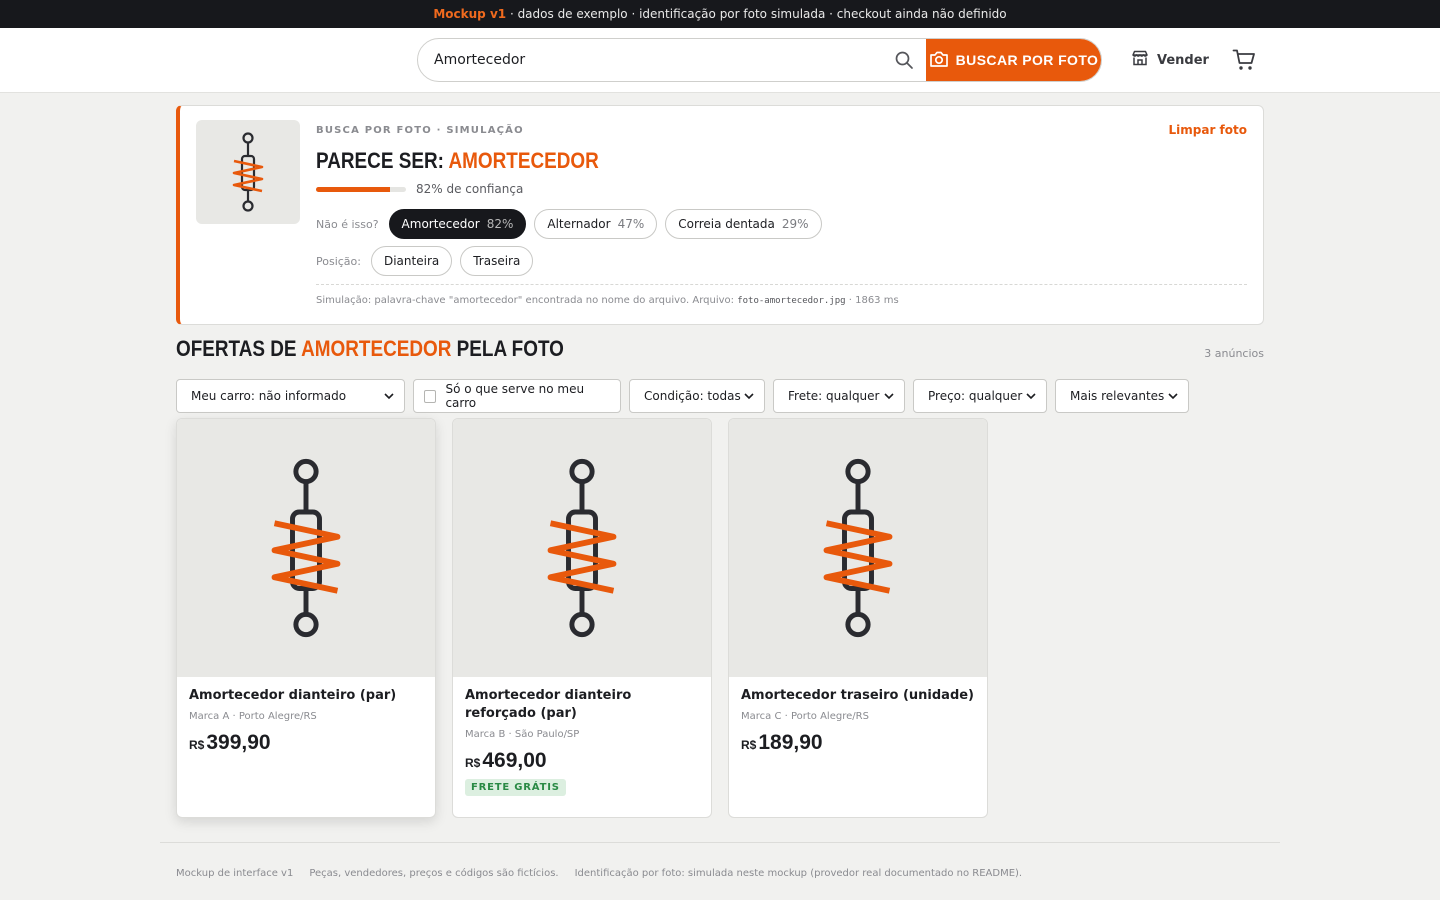 The image size is (1440, 900). Describe the element at coordinates (1234, 353) in the screenshot. I see `results-count: 3 anúncios` at that location.